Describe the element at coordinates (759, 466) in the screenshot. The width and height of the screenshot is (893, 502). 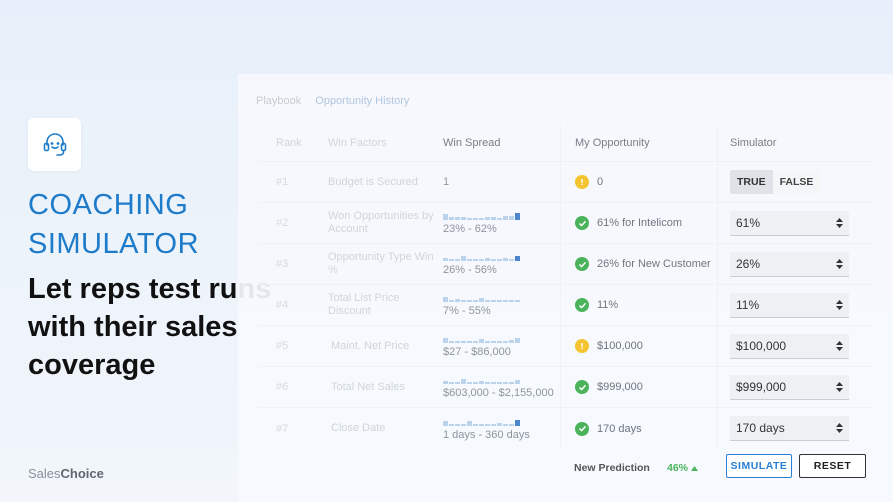
I see `simulate-button: SIMULATE` at that location.